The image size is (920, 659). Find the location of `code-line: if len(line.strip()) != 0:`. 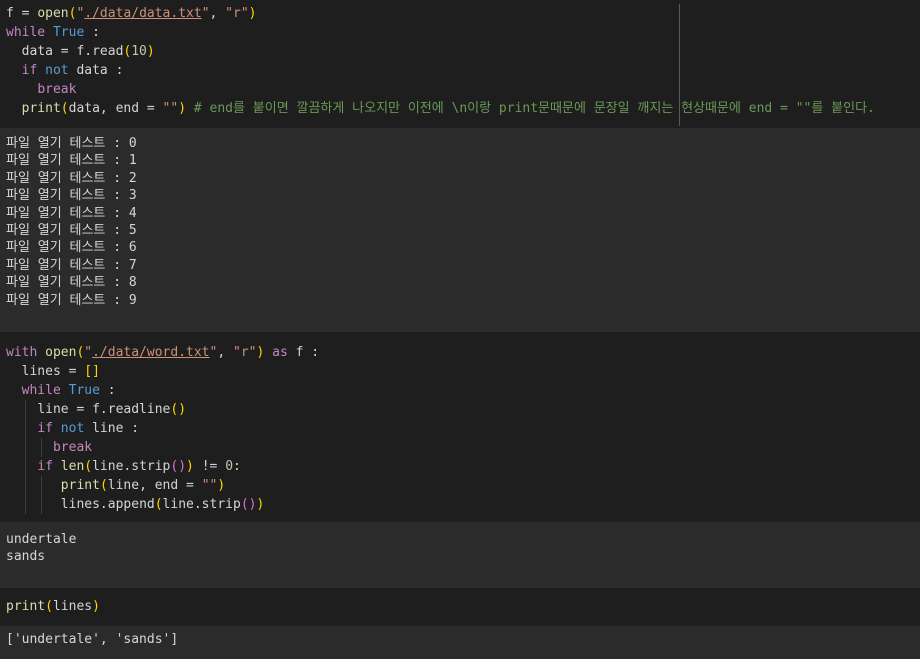

code-line: if len(line.strip()) != 0: is located at coordinates (463, 466).